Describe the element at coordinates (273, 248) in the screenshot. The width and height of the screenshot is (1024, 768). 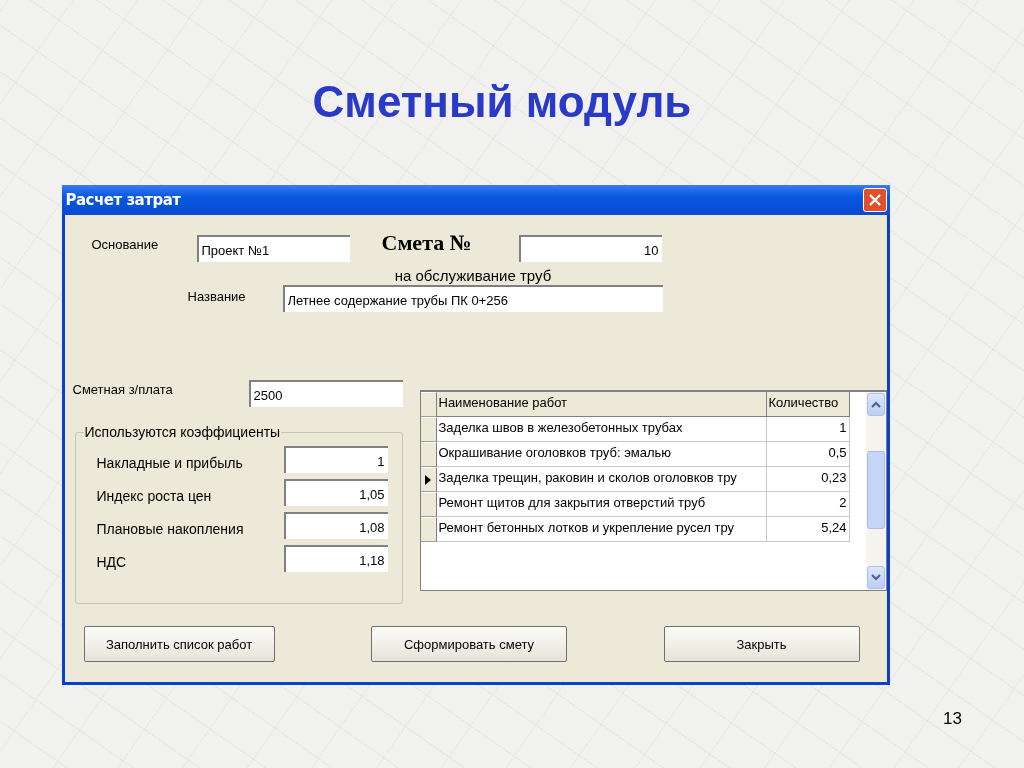
I see `basis-field: Проект №1` at that location.